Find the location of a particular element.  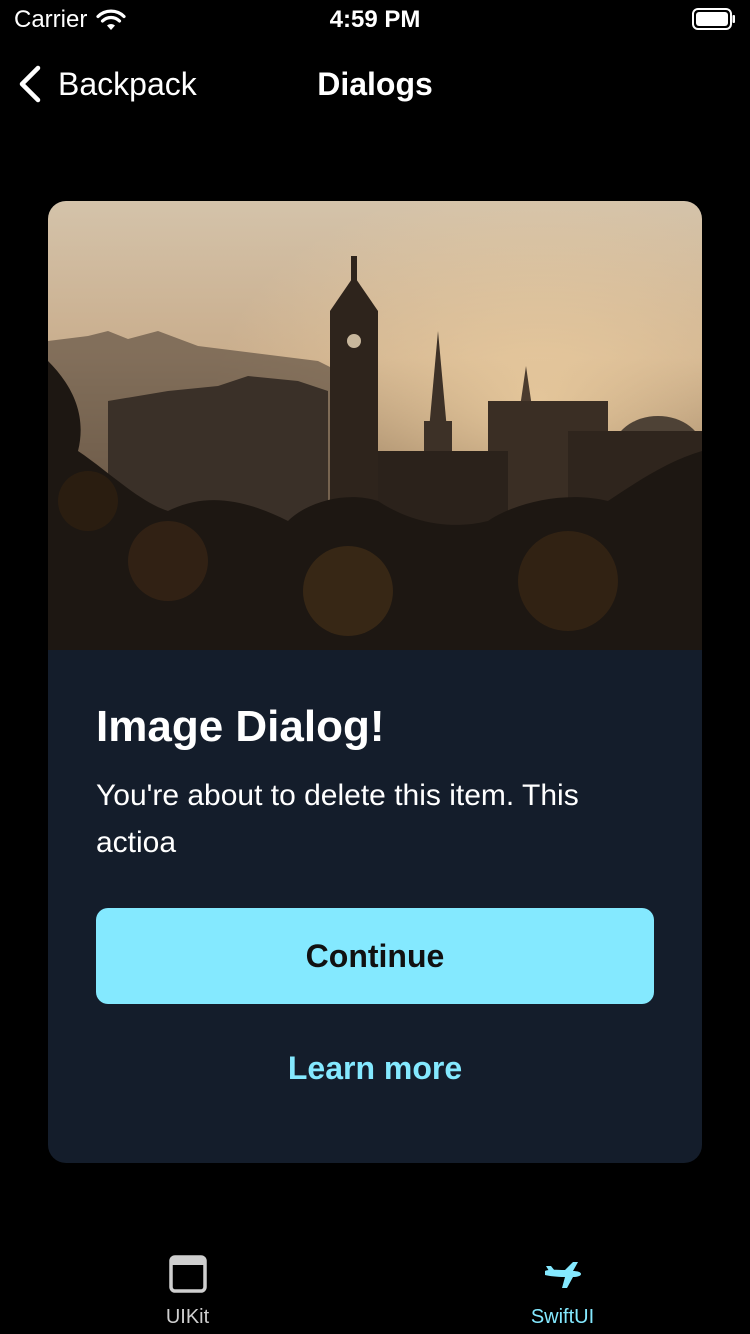

status-time: 4:59 PM is located at coordinates (375, 19).